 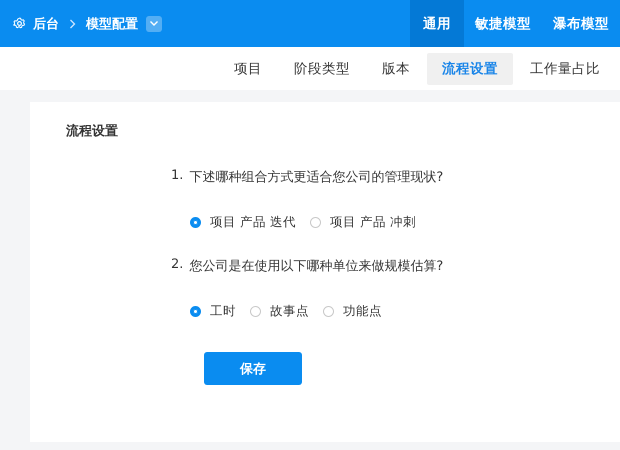 What do you see at coordinates (177, 265) in the screenshot?
I see `question-number: 2.` at bounding box center [177, 265].